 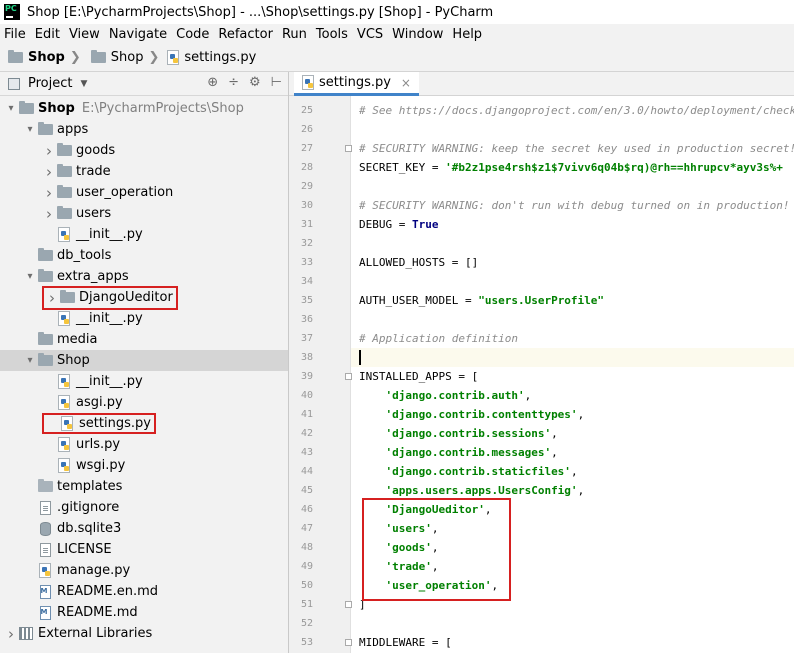 What do you see at coordinates (467, 34) in the screenshot?
I see `menu-help: Help` at bounding box center [467, 34].